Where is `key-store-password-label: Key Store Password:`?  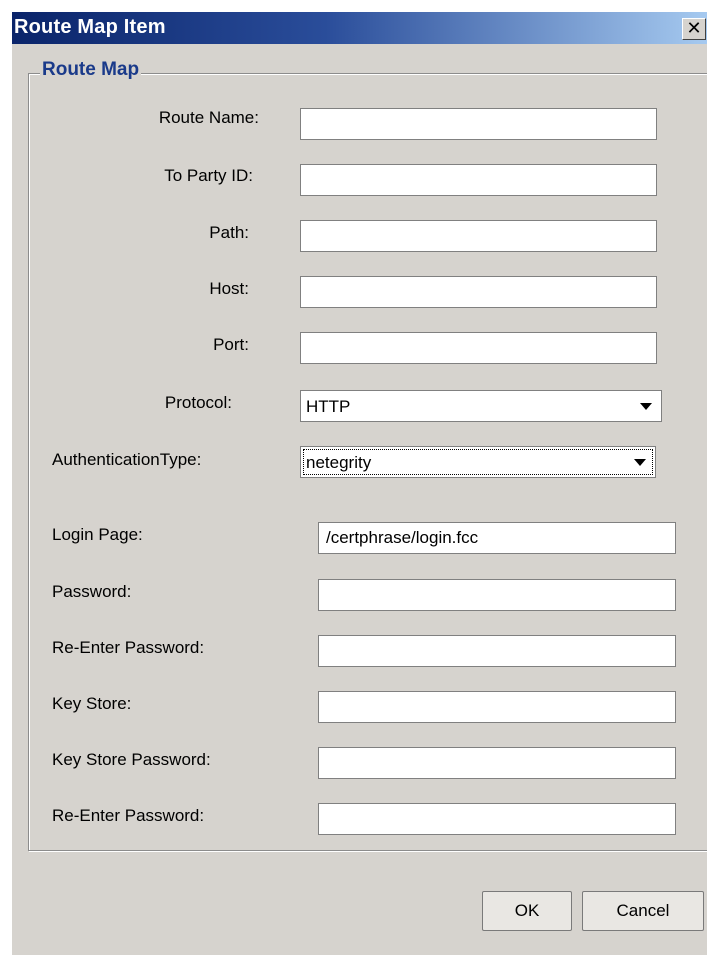 key-store-password-label: Key Store Password: is located at coordinates (131, 759).